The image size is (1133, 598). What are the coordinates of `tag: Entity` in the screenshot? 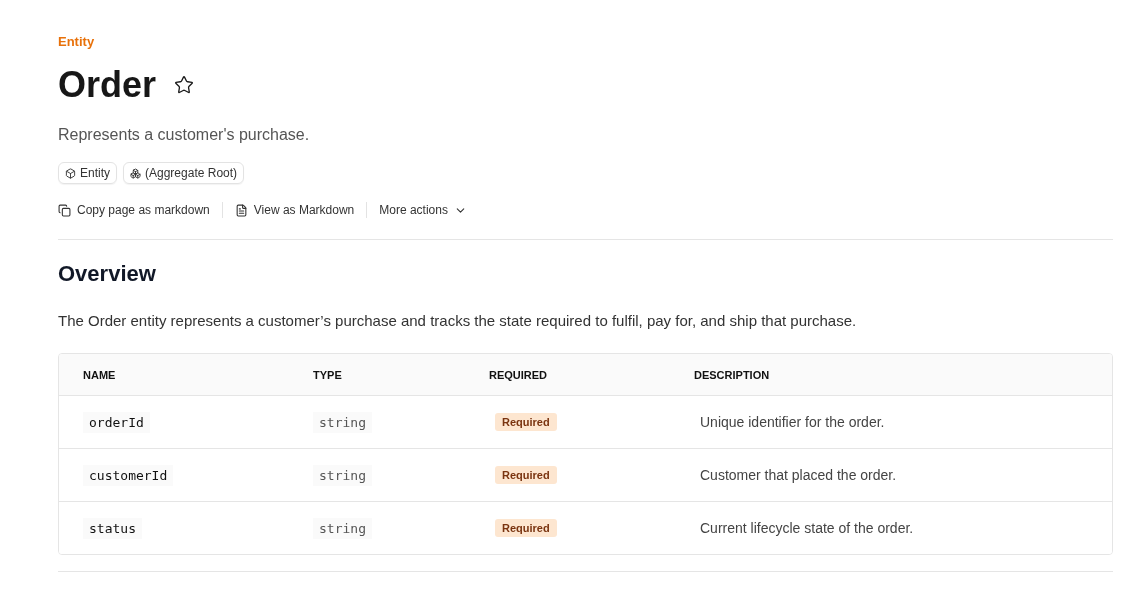 It's located at (87, 173).